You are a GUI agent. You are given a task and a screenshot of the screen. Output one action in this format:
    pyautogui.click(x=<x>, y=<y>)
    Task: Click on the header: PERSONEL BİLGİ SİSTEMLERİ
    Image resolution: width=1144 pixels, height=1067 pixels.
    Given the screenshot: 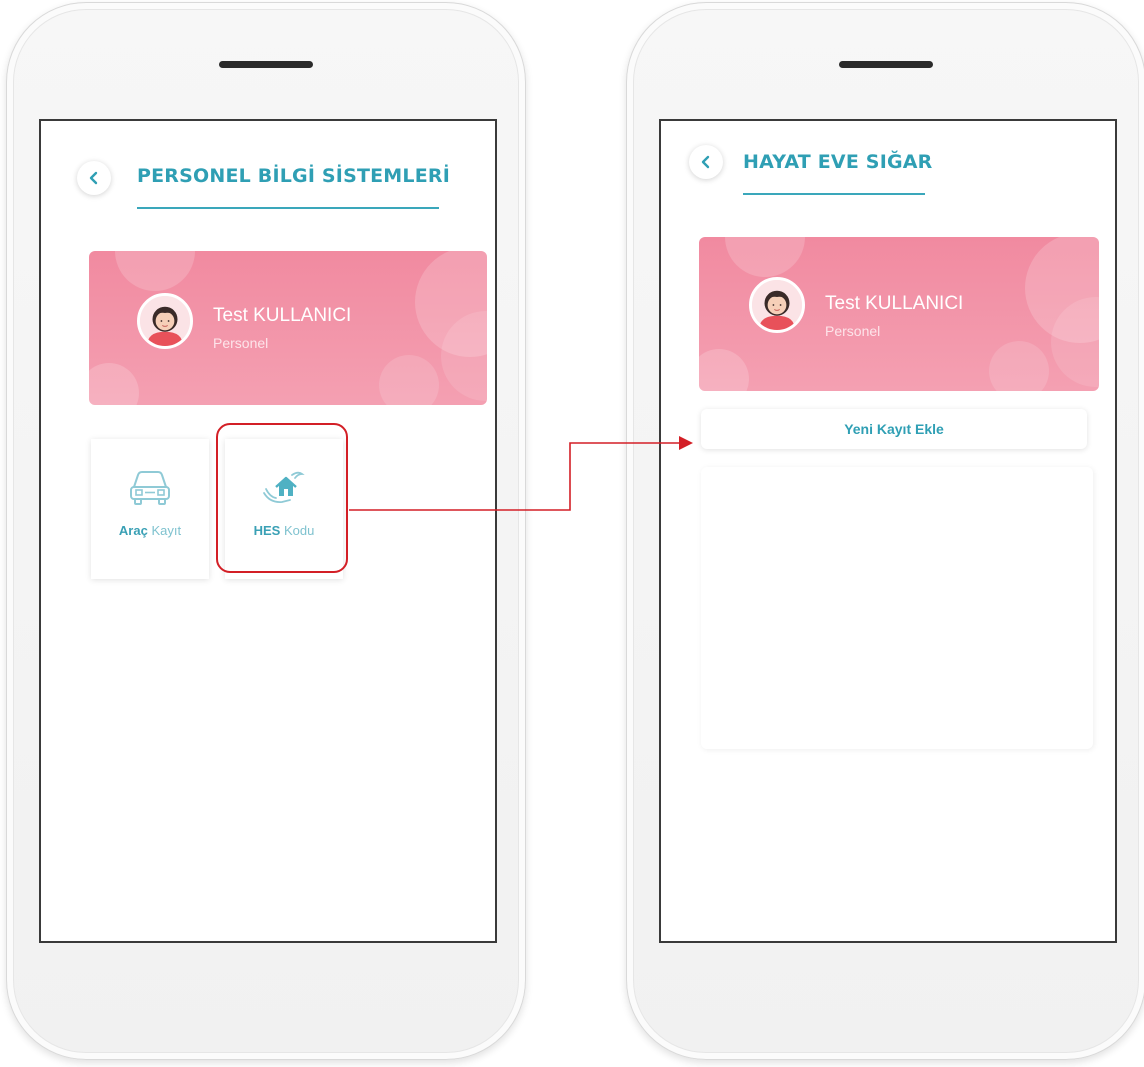 What is the action you would take?
    pyautogui.click(x=268, y=176)
    